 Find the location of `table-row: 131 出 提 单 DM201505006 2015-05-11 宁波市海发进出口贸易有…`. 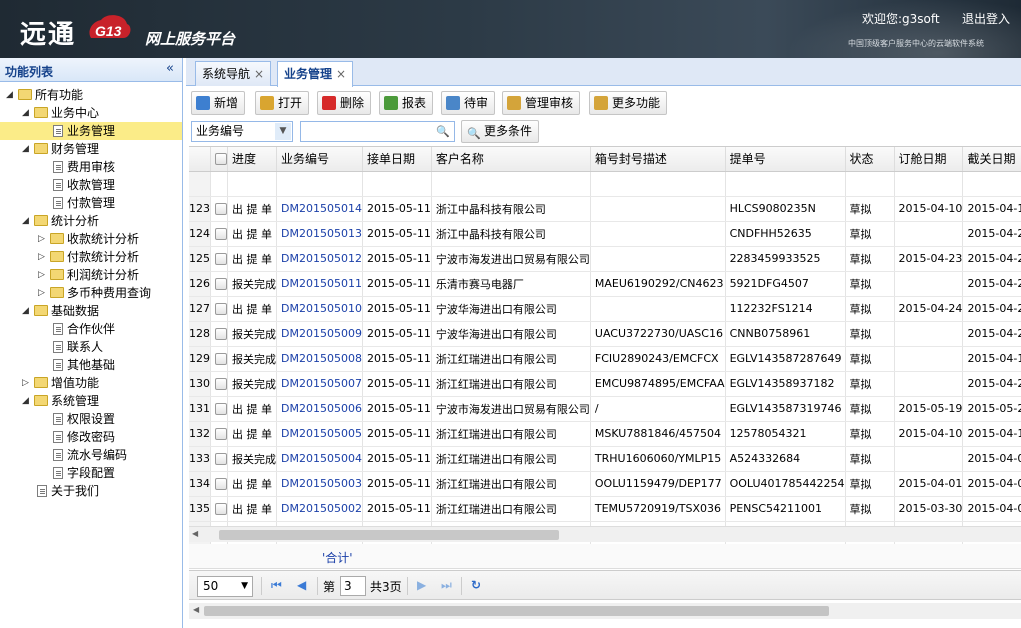

table-row: 131 出 提 单 DM201505006 2015-05-11 宁波市海发进出口贸易有… is located at coordinates (605, 409).